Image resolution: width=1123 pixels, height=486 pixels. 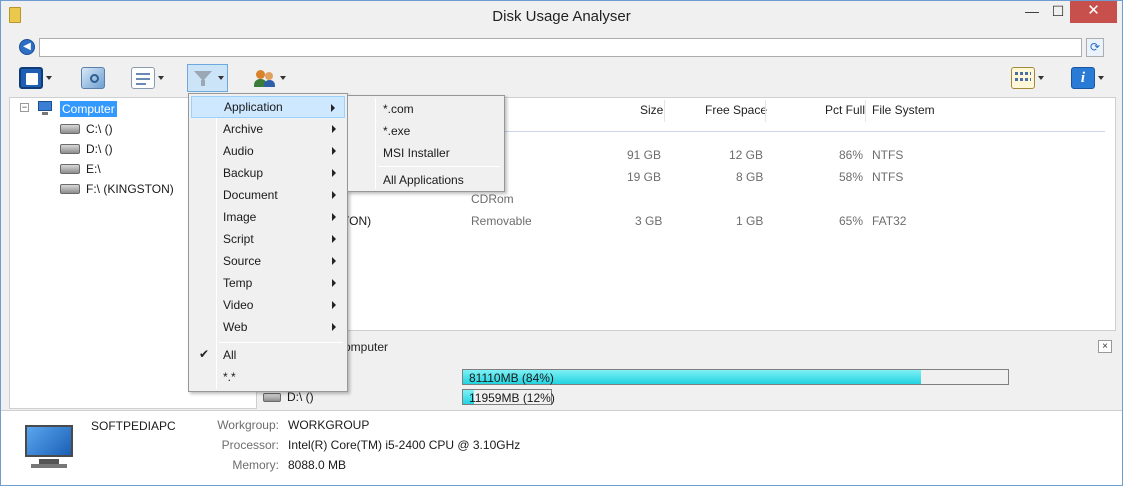 I want to click on cell-size: 3 GB, so click(x=649, y=221).